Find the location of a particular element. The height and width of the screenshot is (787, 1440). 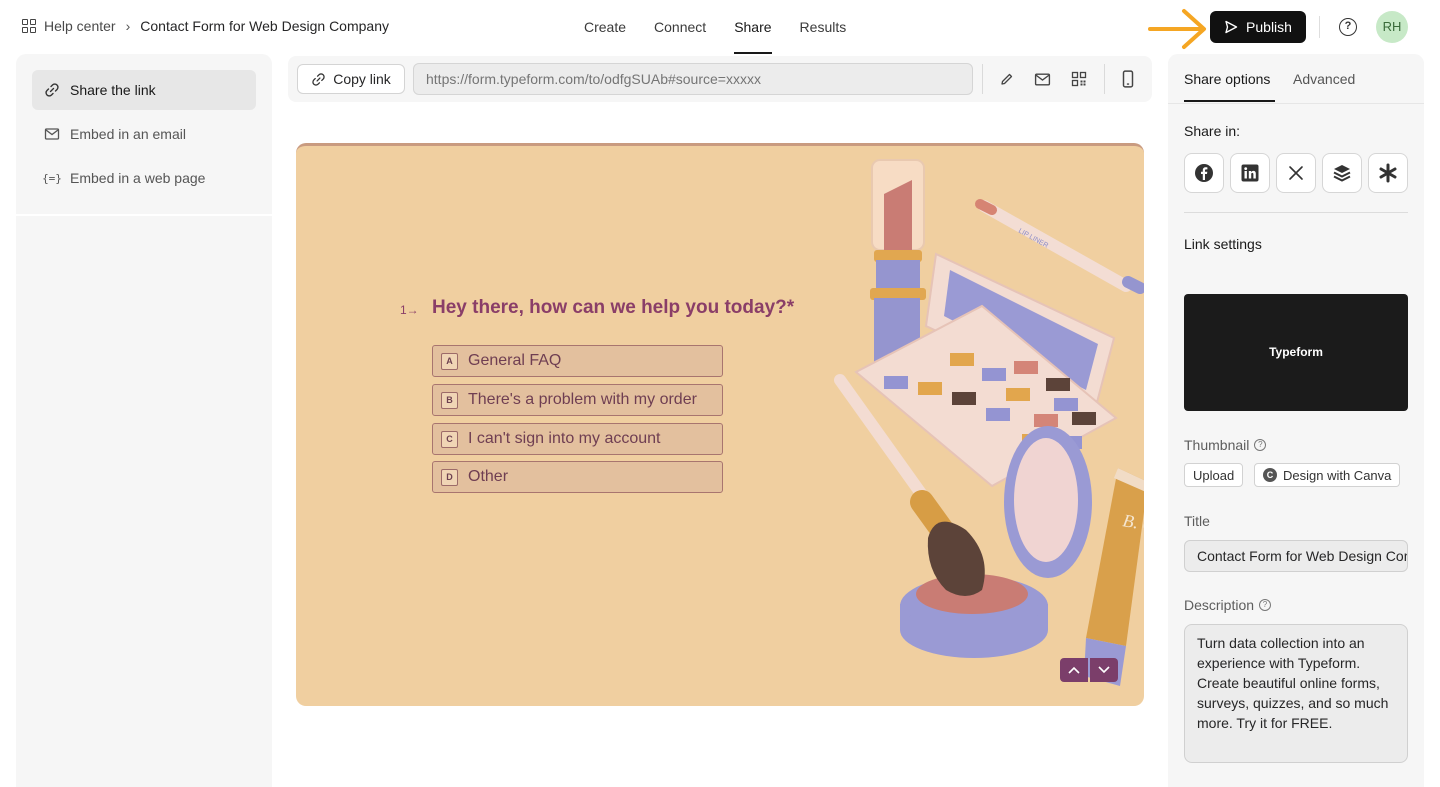

avatar: RH is located at coordinates (1392, 27).